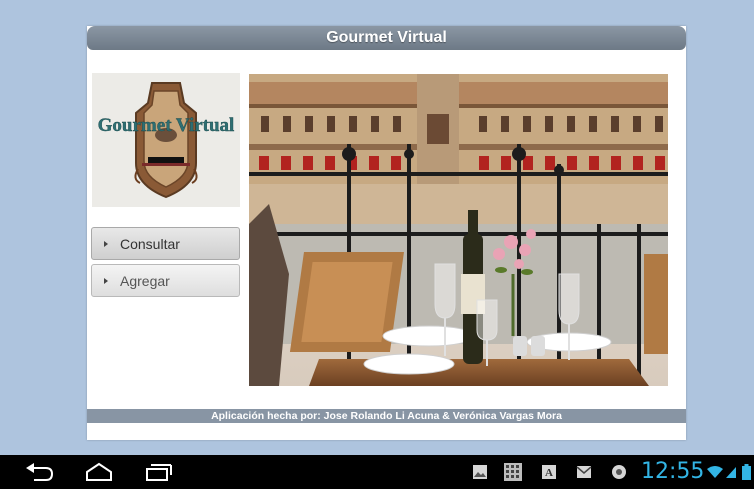 This screenshot has height=489, width=754. What do you see at coordinates (159, 472) in the screenshot?
I see `recent-apps-icon` at bounding box center [159, 472].